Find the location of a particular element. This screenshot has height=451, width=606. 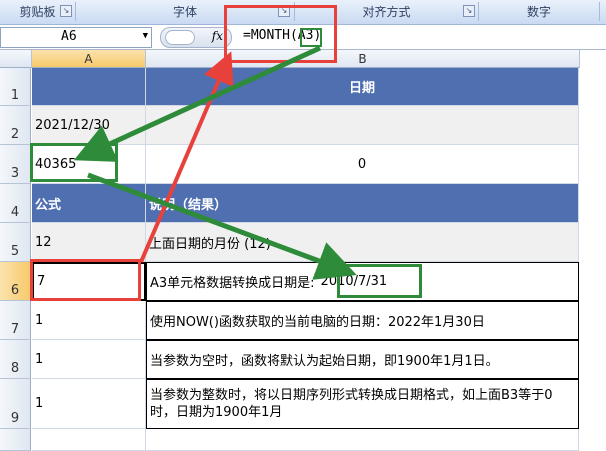

cell-text: 当参数为空时，函数将默认为起始日期，即1900年1月1日。 is located at coordinates (324, 361).